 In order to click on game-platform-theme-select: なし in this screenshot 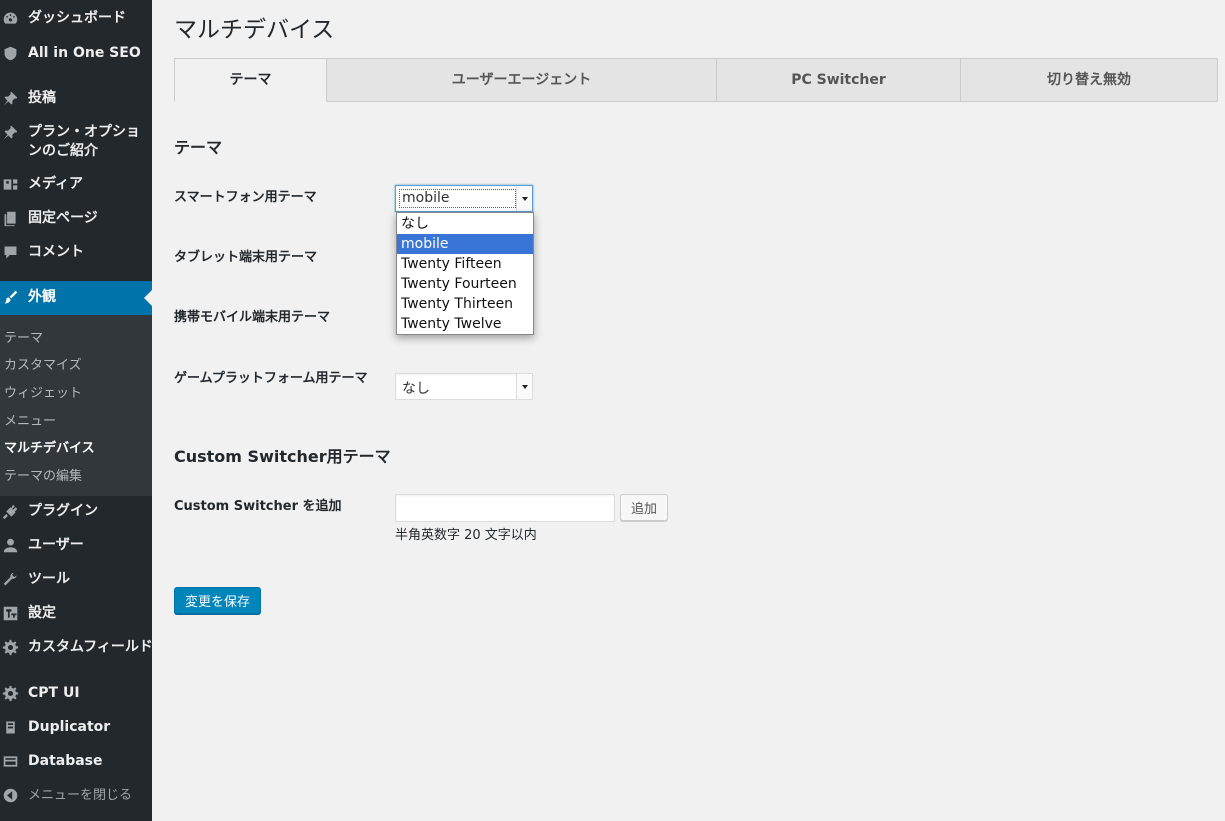, I will do `click(464, 386)`.